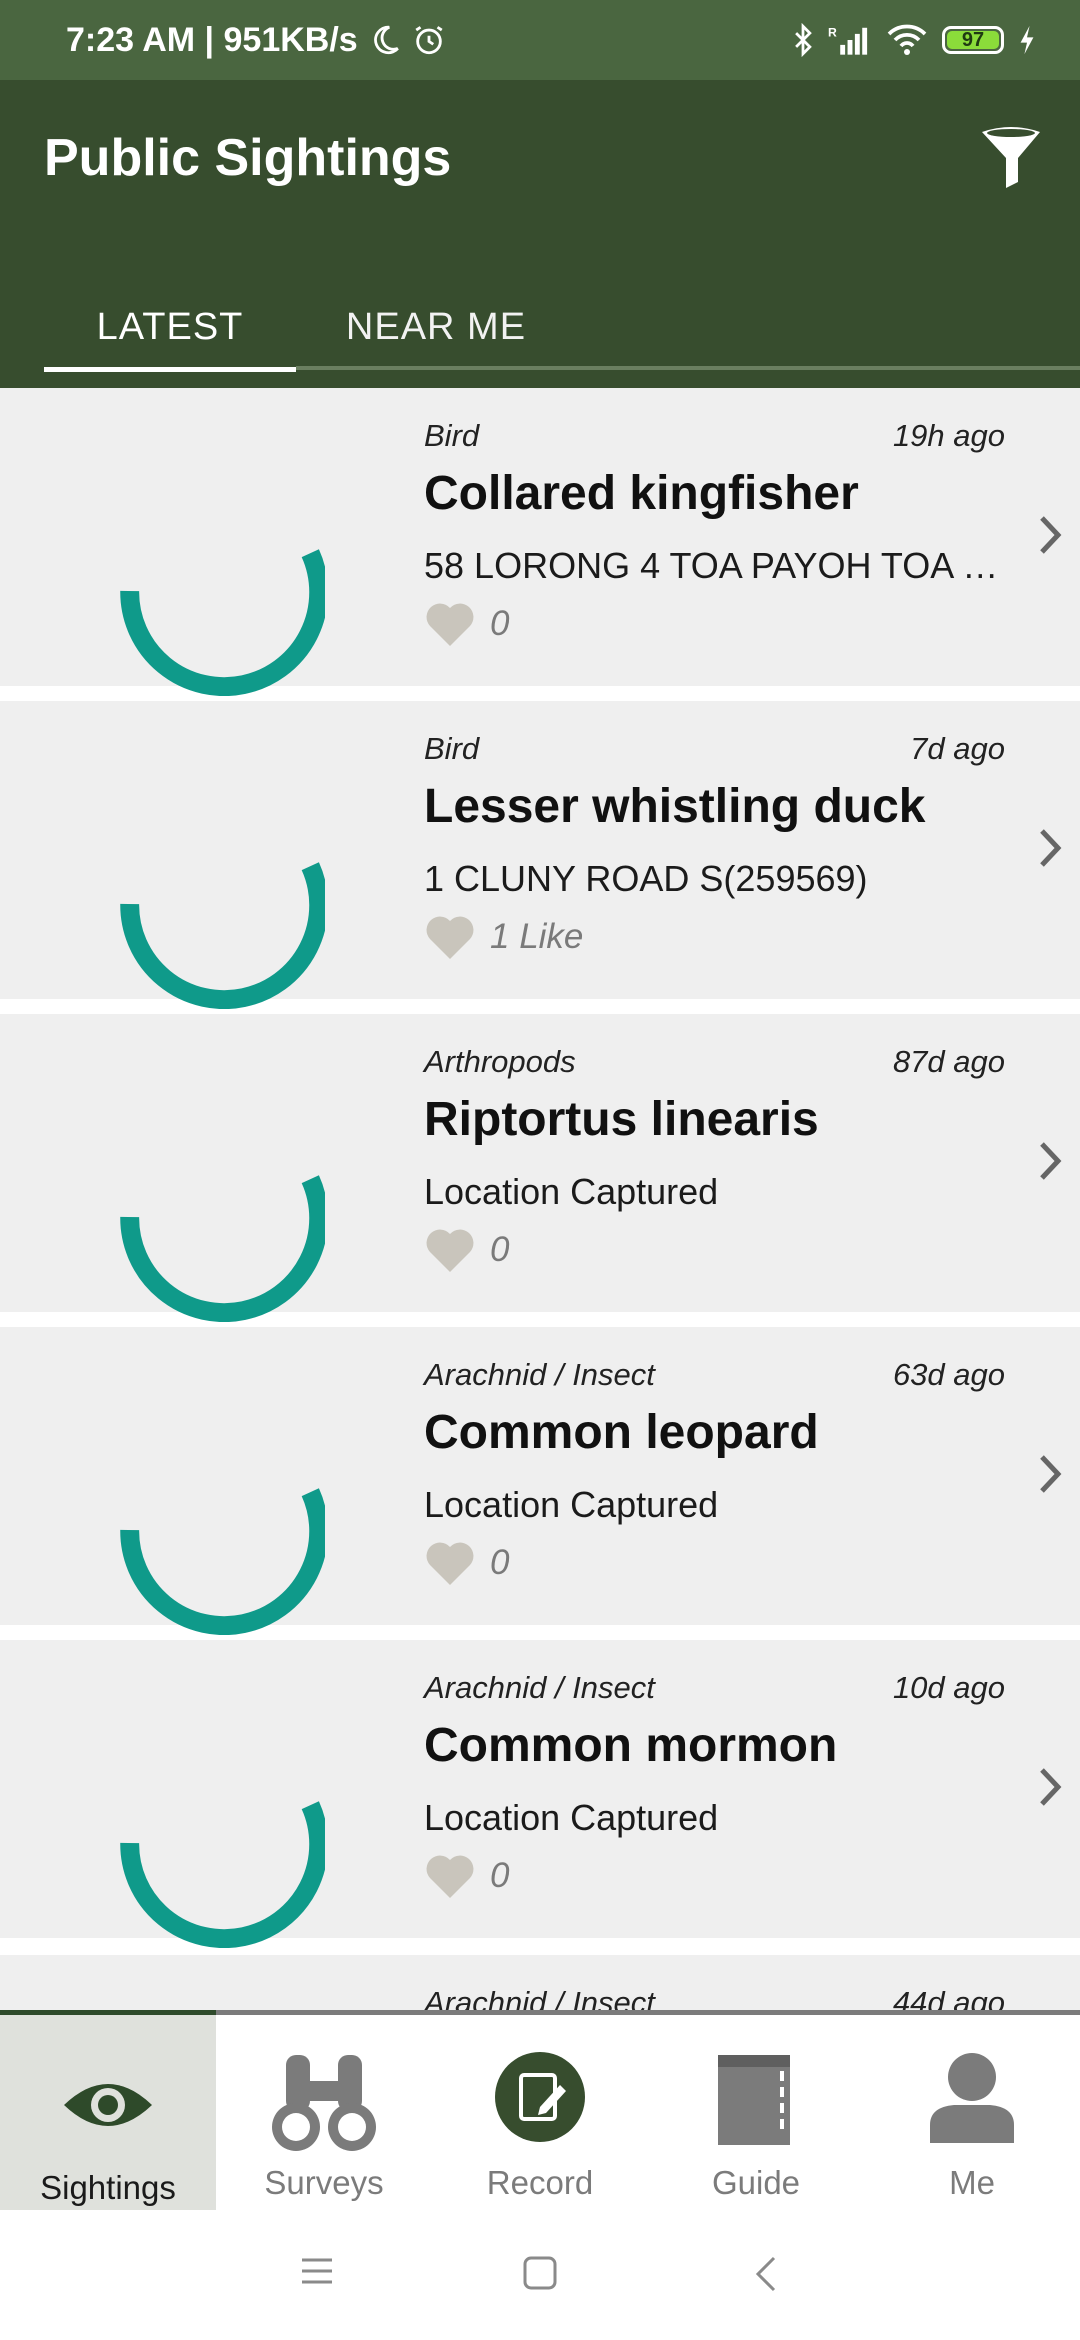 Image resolution: width=1080 pixels, height=2340 pixels. I want to click on list-item-partial: Arachnid / Insect 44d ago, so click(540, 1985).